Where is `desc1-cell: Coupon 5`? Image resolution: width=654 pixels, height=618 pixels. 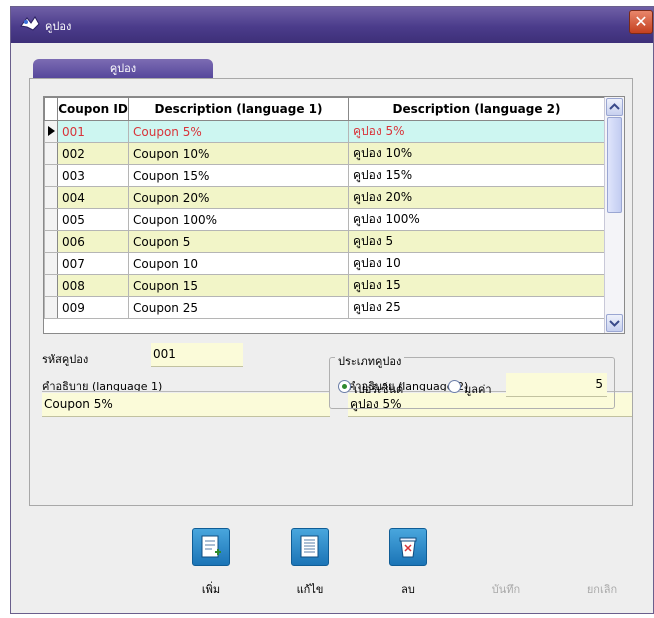 desc1-cell: Coupon 5 is located at coordinates (238, 241).